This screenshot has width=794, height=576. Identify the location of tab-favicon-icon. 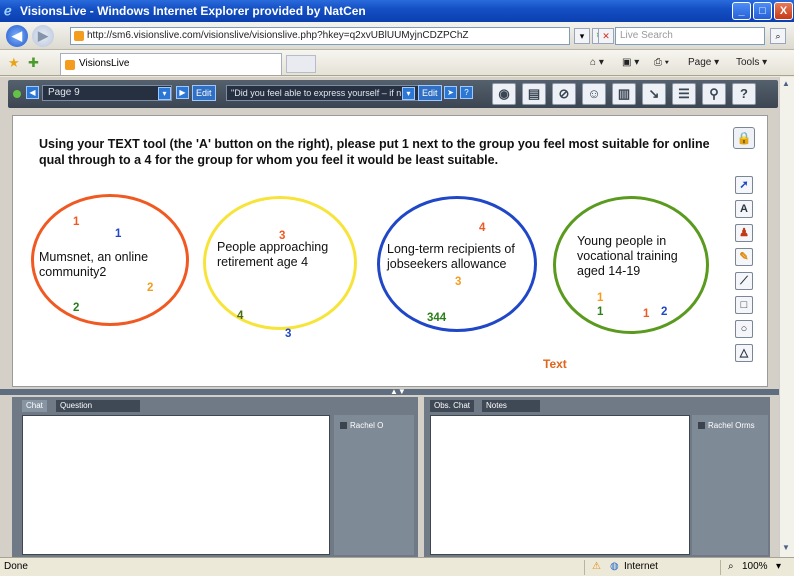
(70, 65).